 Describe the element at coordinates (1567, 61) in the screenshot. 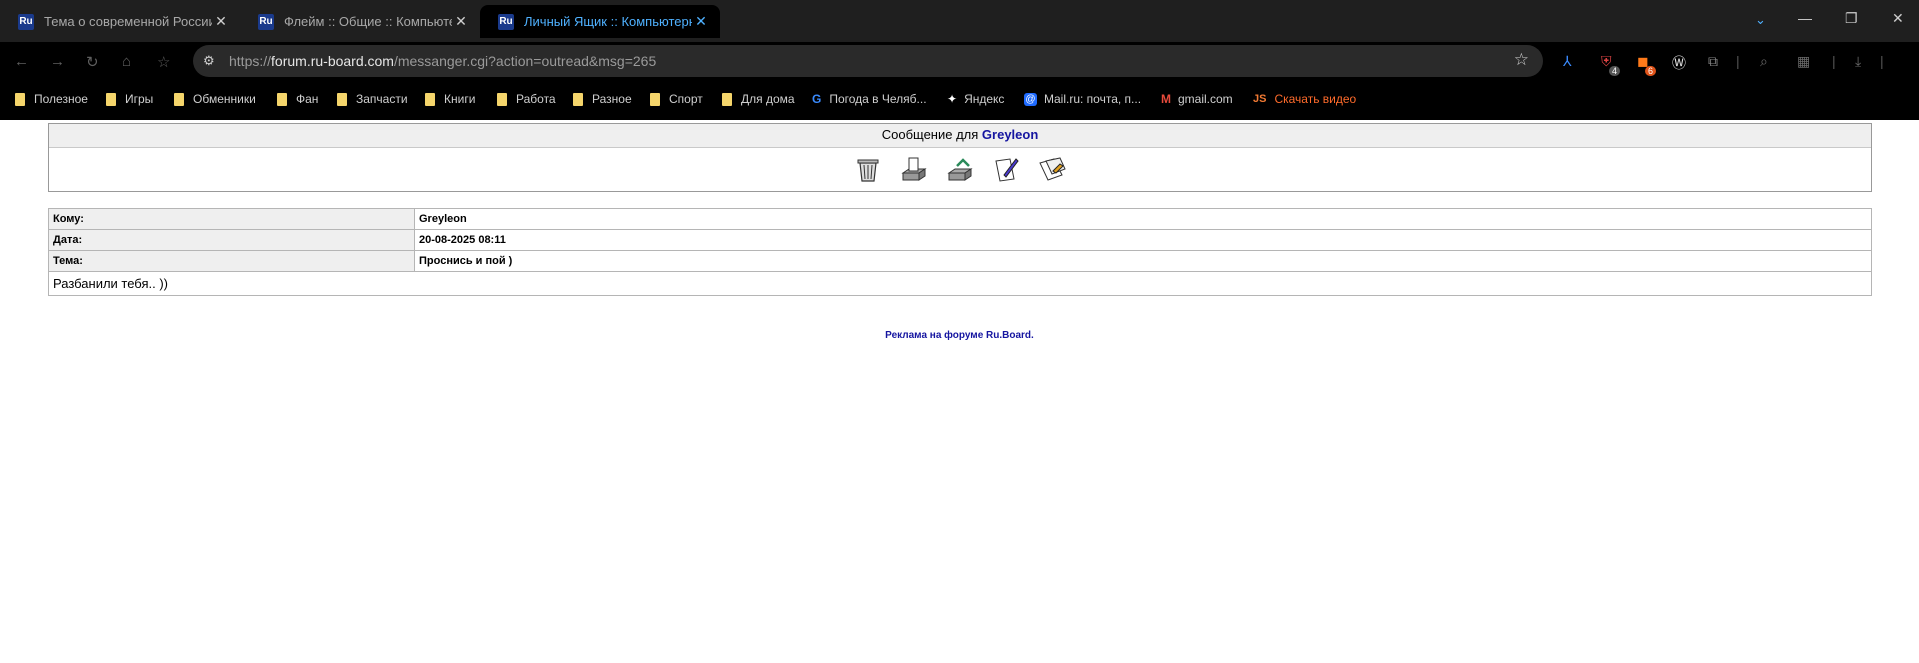

I see `extension-cross-icon: ⅄` at that location.